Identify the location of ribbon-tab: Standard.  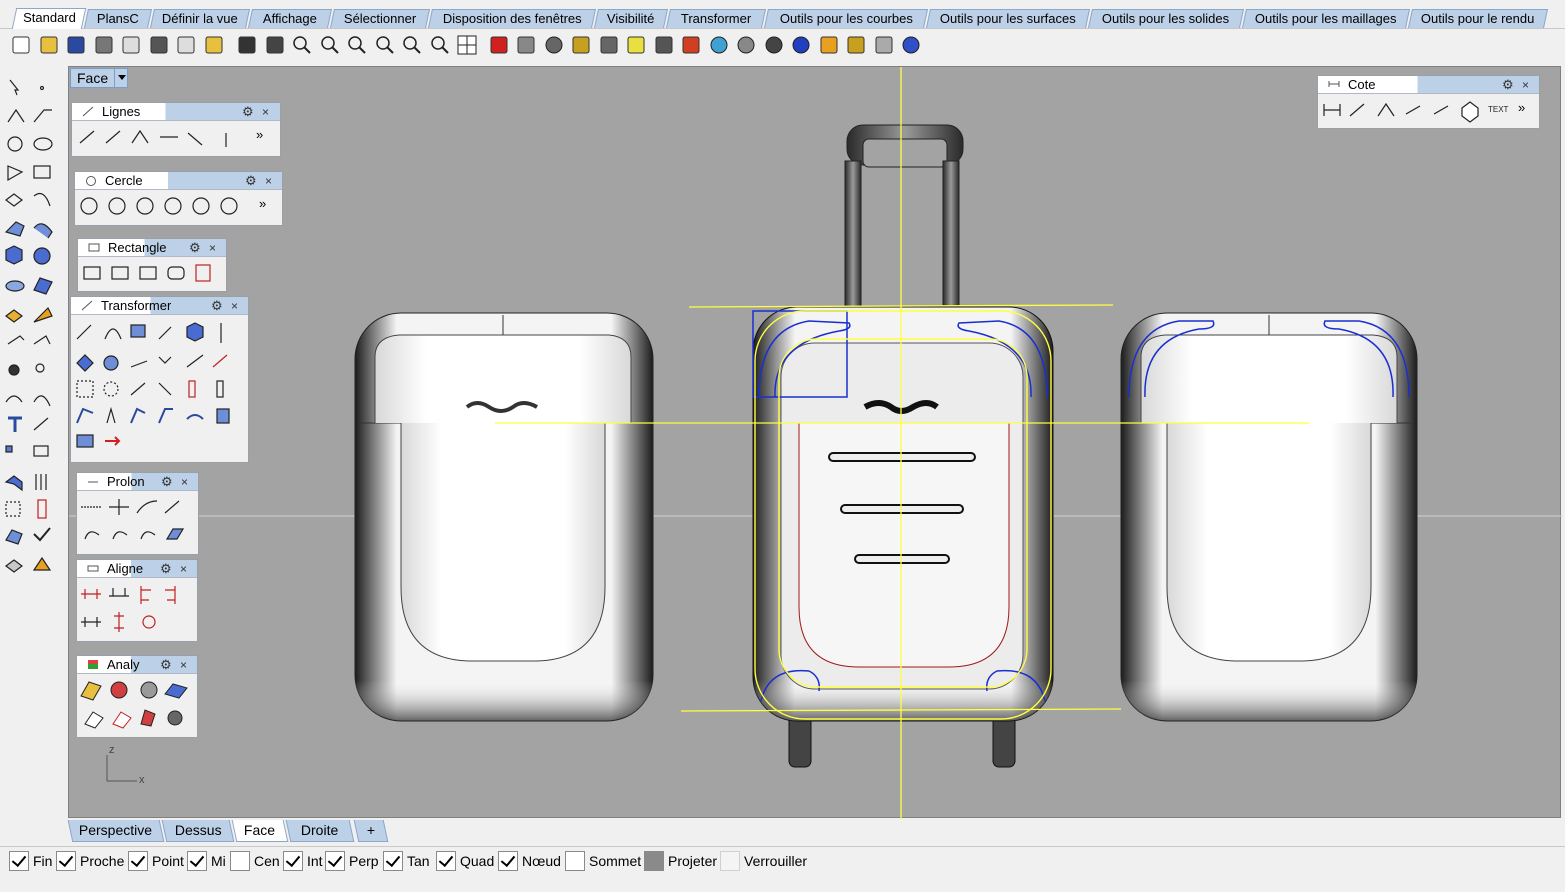
(49, 18).